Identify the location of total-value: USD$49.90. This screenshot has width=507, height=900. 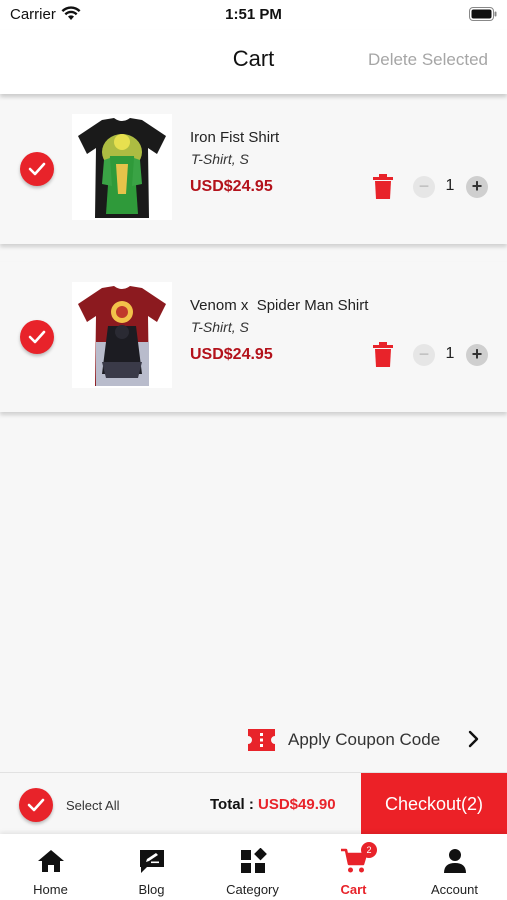
(297, 804).